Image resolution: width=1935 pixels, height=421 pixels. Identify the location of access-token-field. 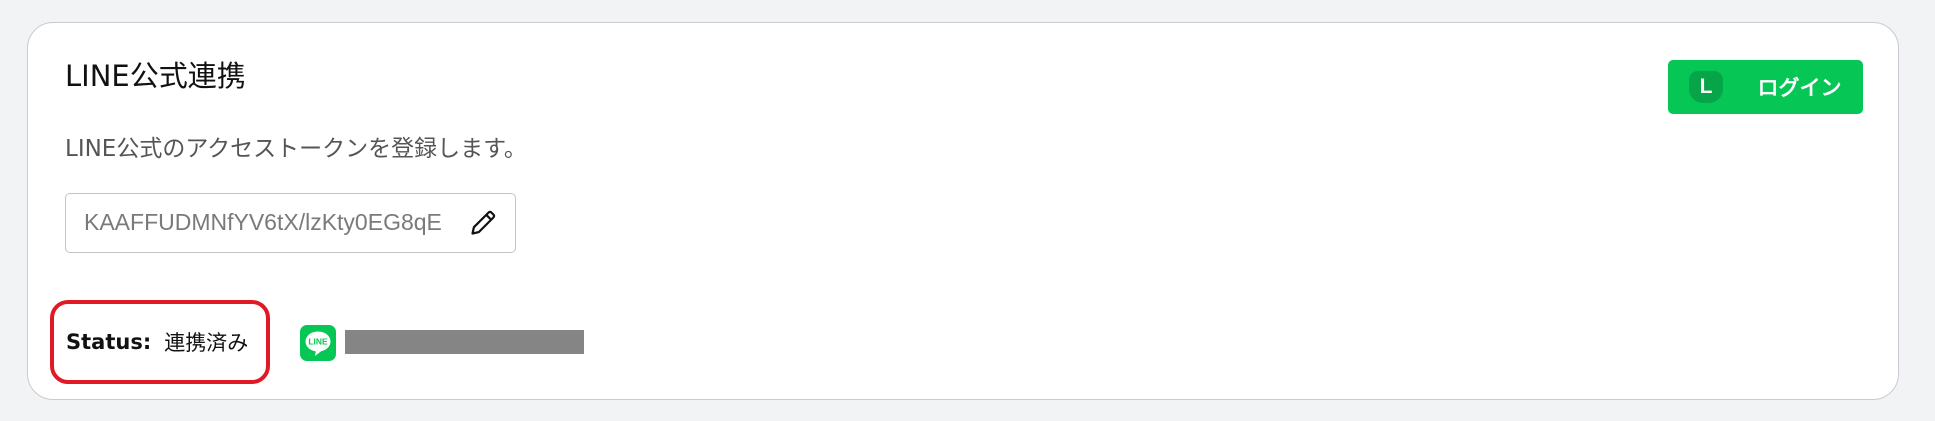
(290, 223).